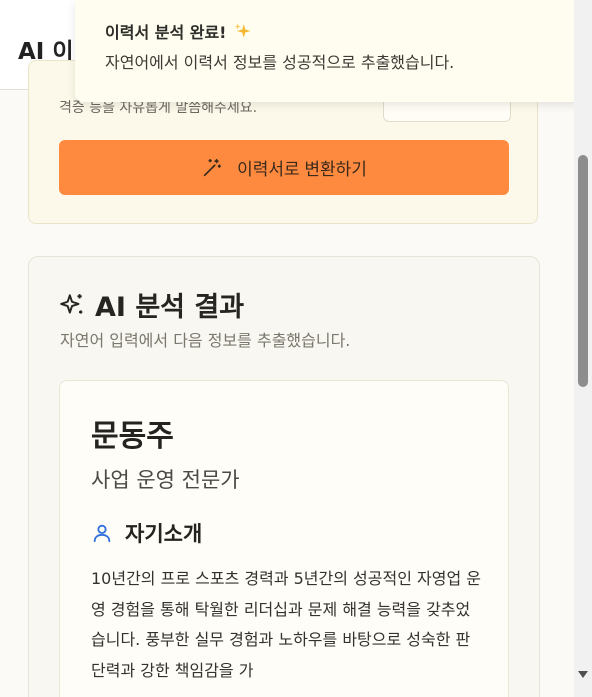 The image size is (592, 697). What do you see at coordinates (170, 307) in the screenshot?
I see `result-heading-text: AI 분석 결과` at bounding box center [170, 307].